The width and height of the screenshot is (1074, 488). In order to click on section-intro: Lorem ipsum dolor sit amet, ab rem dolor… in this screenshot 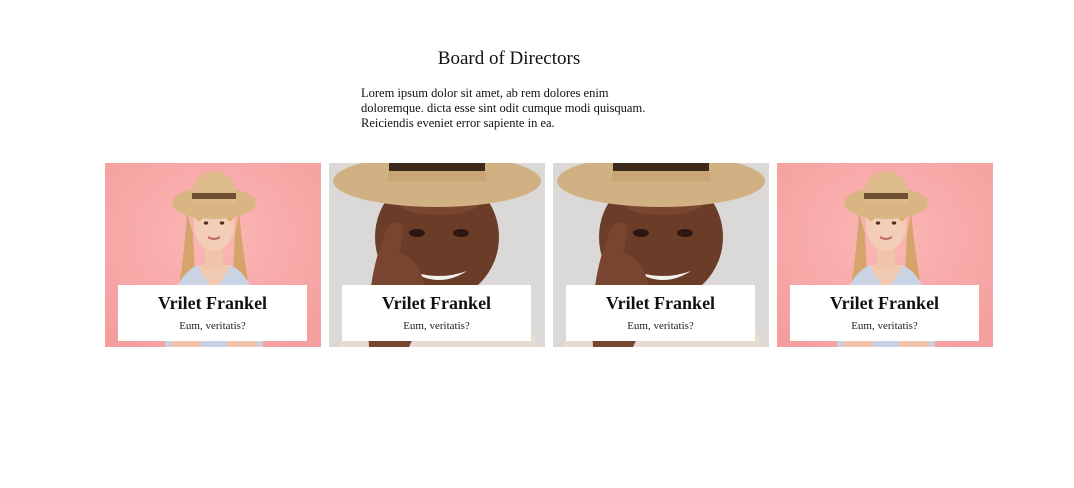, I will do `click(503, 108)`.